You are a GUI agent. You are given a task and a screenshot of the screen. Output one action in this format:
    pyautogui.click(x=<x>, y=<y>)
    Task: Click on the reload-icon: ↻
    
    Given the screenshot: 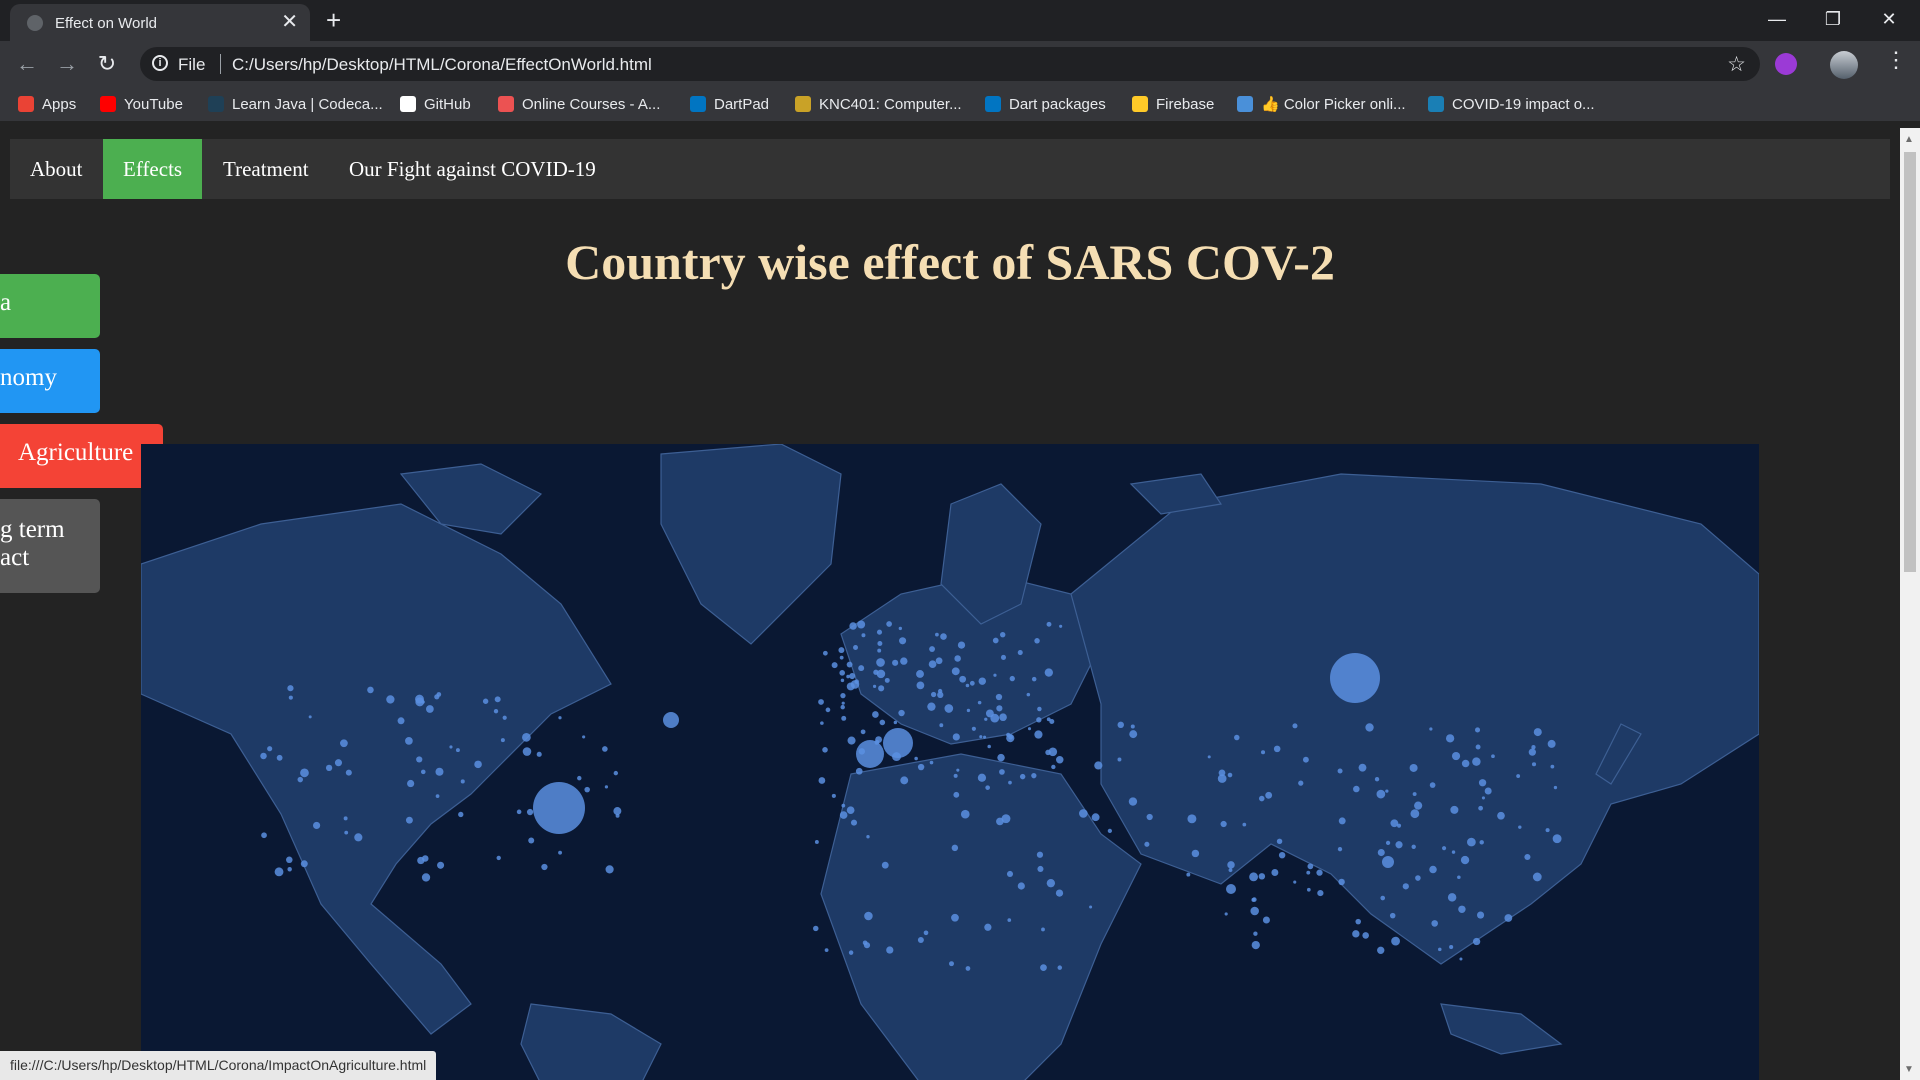 What is the action you would take?
    pyautogui.click(x=107, y=64)
    